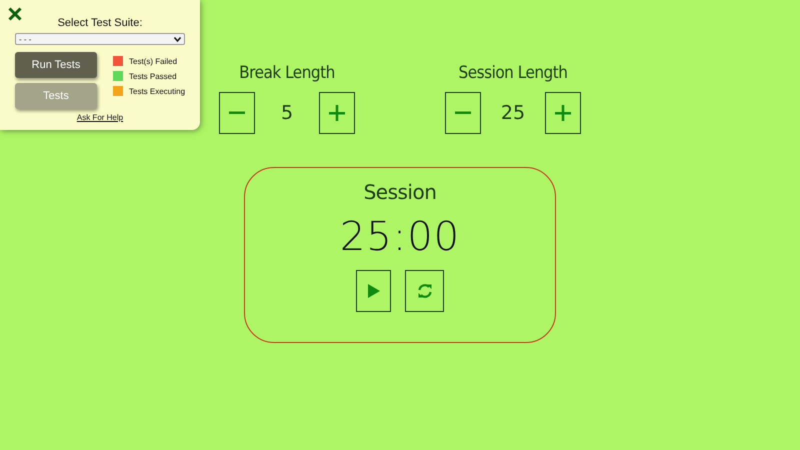 This screenshot has height=450, width=800. Describe the element at coordinates (153, 76) in the screenshot. I see `legend-label: Tests Passed` at that location.